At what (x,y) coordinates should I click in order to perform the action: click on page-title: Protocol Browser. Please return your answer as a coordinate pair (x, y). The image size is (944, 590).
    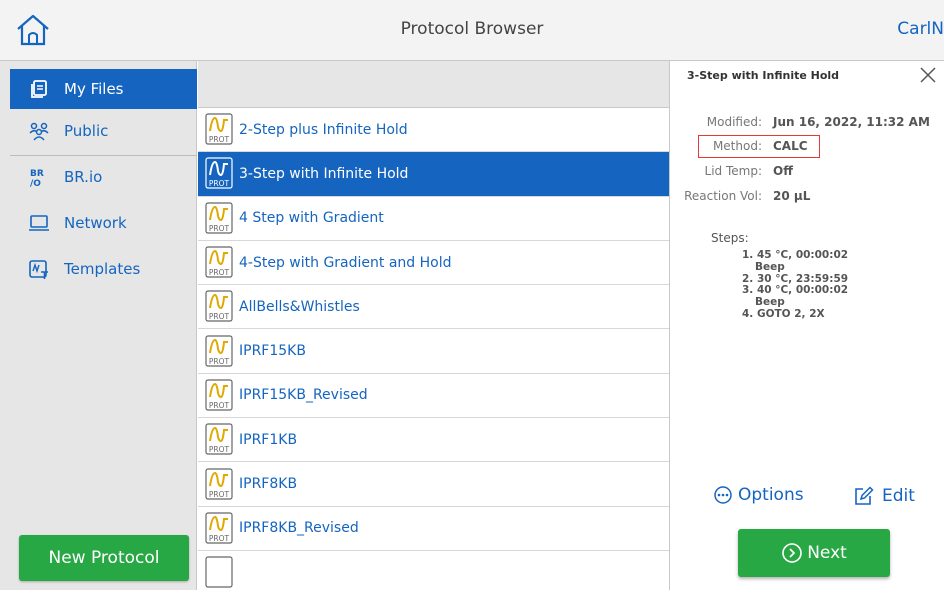
    Looking at the image, I should click on (472, 29).